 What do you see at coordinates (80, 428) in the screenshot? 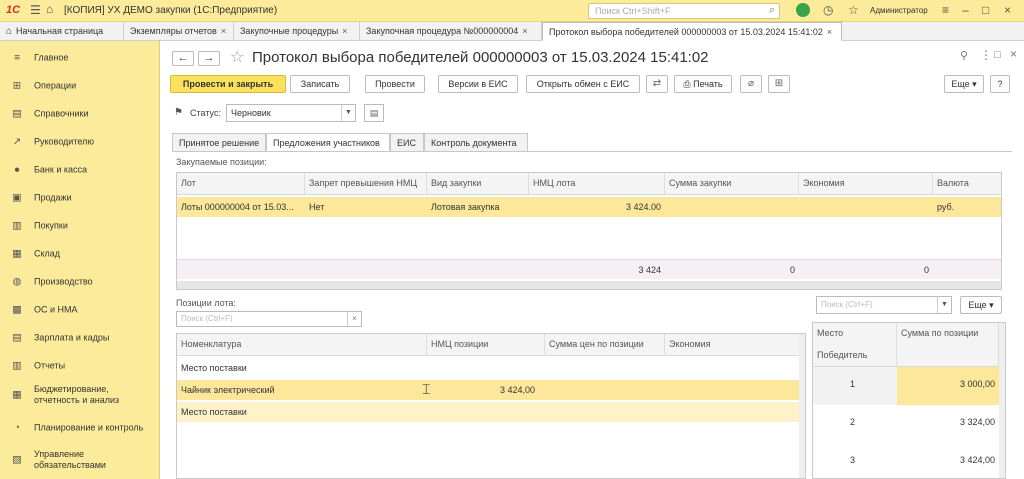
I see `sidebar-item-planning: ◔ Планирование и контроль` at bounding box center [80, 428].